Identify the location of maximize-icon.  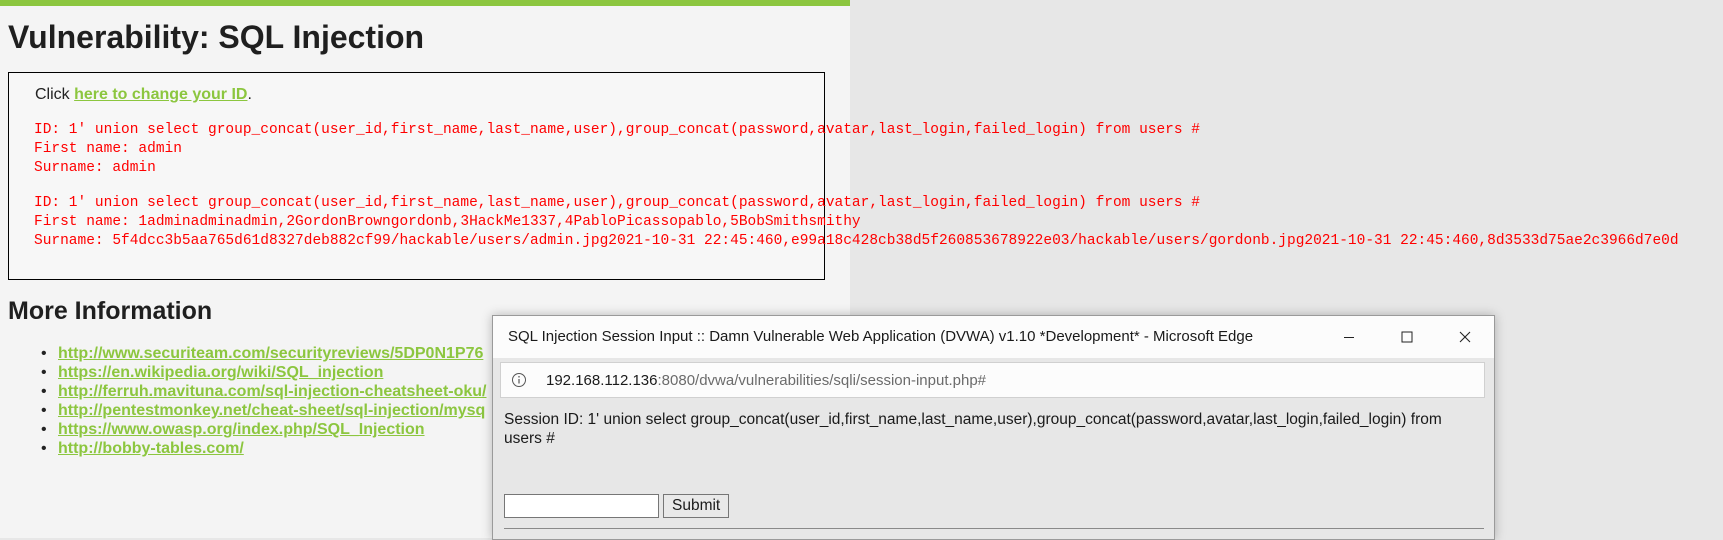
(1407, 337).